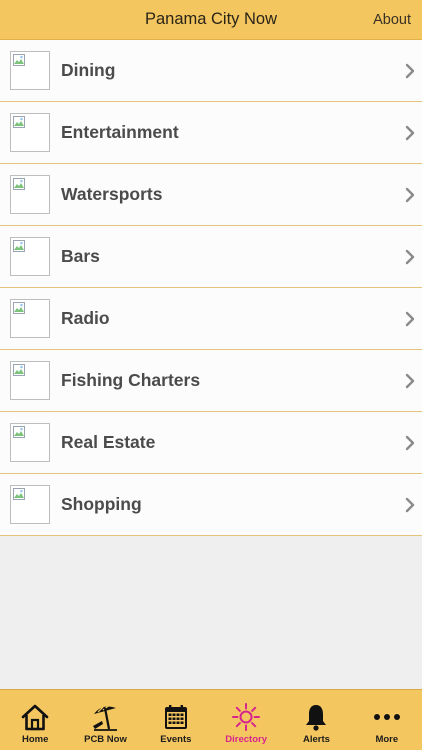 Image resolution: width=422 pixels, height=750 pixels. What do you see at coordinates (101, 504) in the screenshot?
I see `directory-item-label: Shopping` at bounding box center [101, 504].